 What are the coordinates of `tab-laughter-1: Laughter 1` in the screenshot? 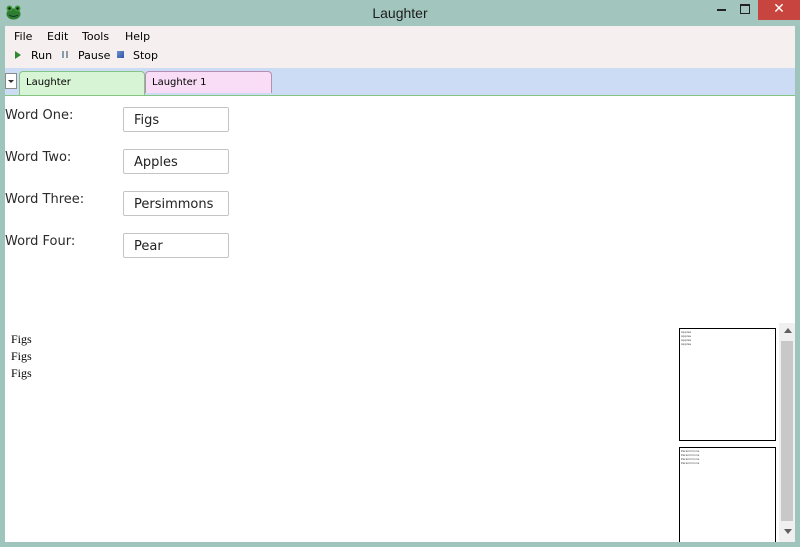 It's located at (208, 82).